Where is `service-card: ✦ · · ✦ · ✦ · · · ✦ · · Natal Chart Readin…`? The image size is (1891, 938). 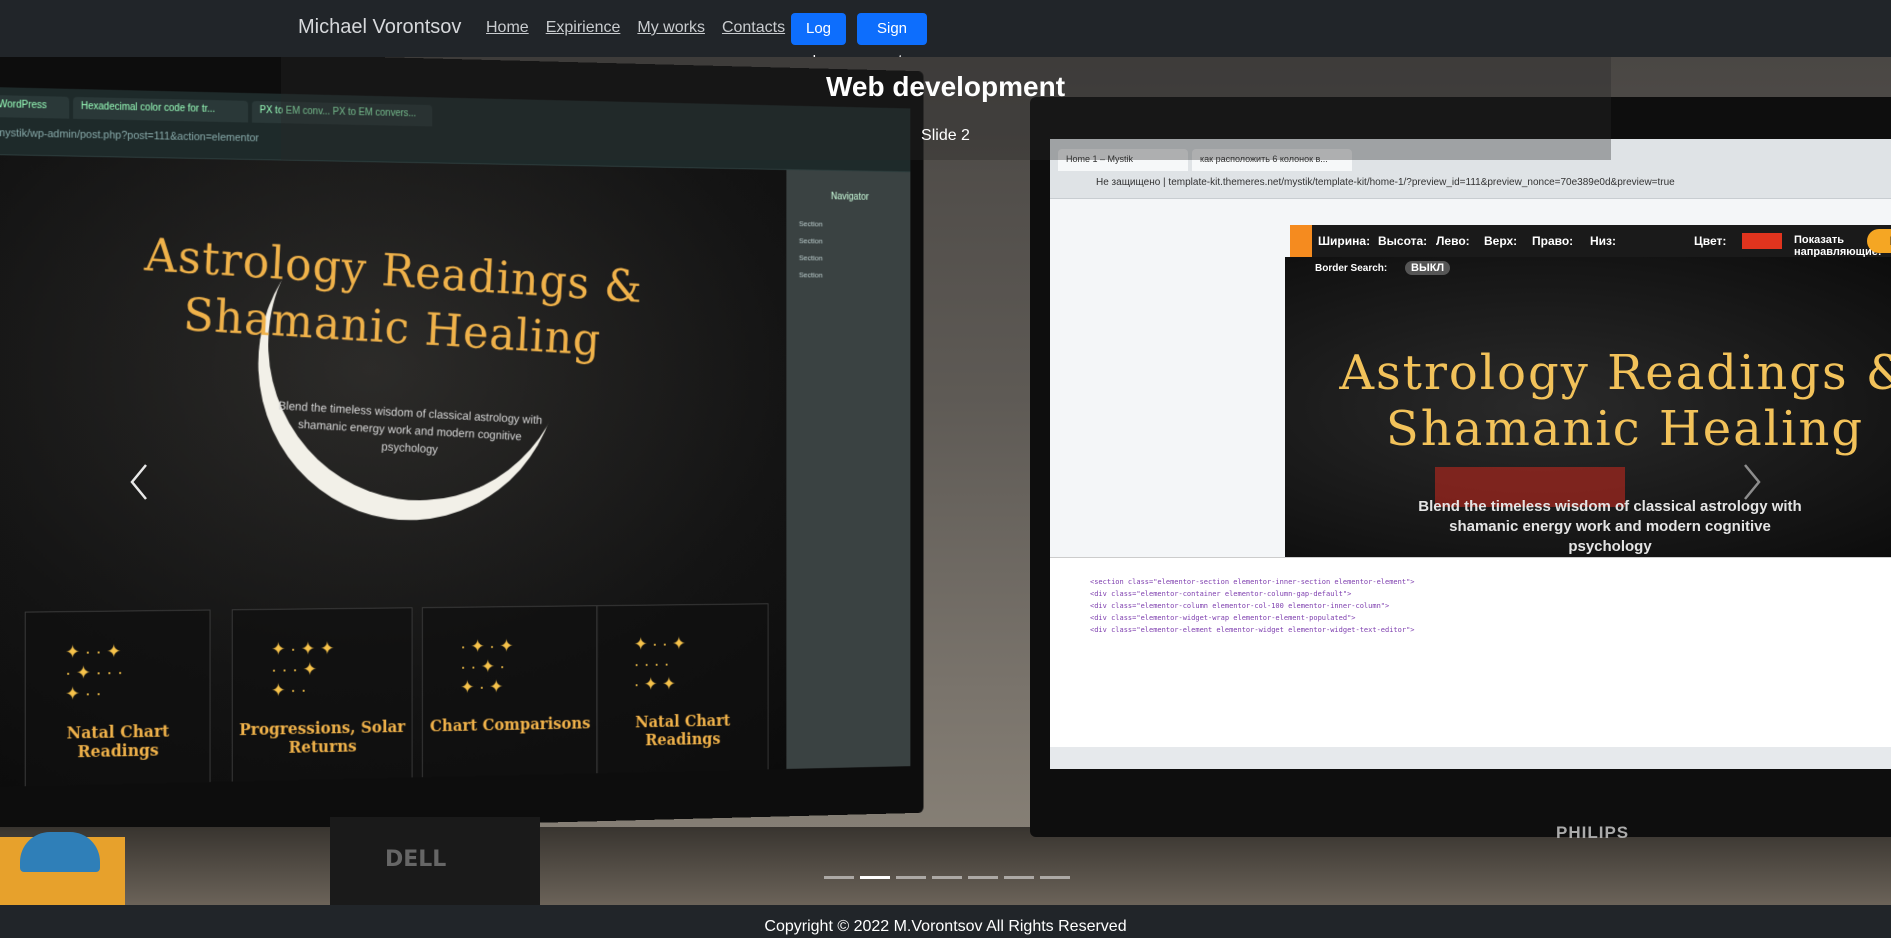 service-card: ✦ · · ✦ · ✦ · · · ✦ · · Natal Chart Readin… is located at coordinates (117, 698).